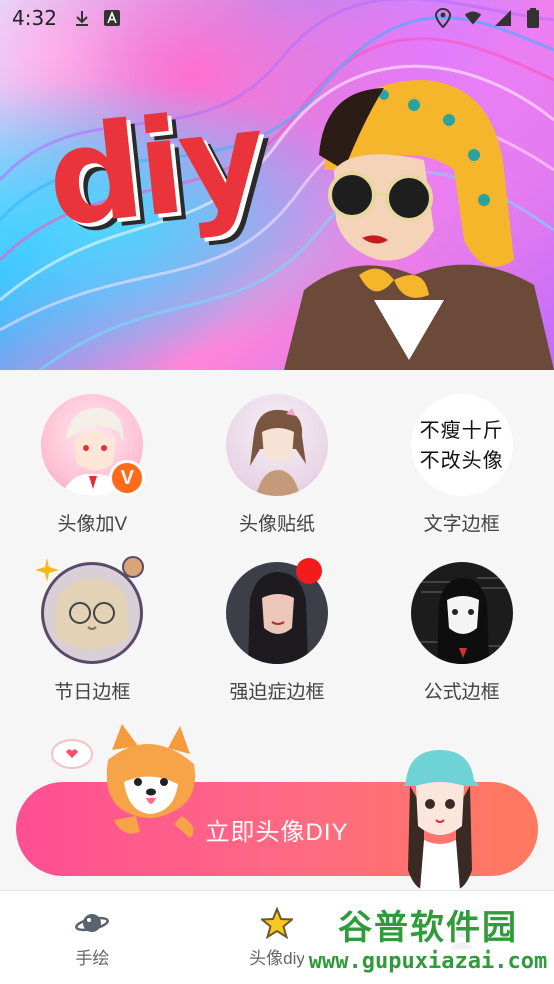  Describe the element at coordinates (443, 18) in the screenshot. I see `location-icon` at that location.